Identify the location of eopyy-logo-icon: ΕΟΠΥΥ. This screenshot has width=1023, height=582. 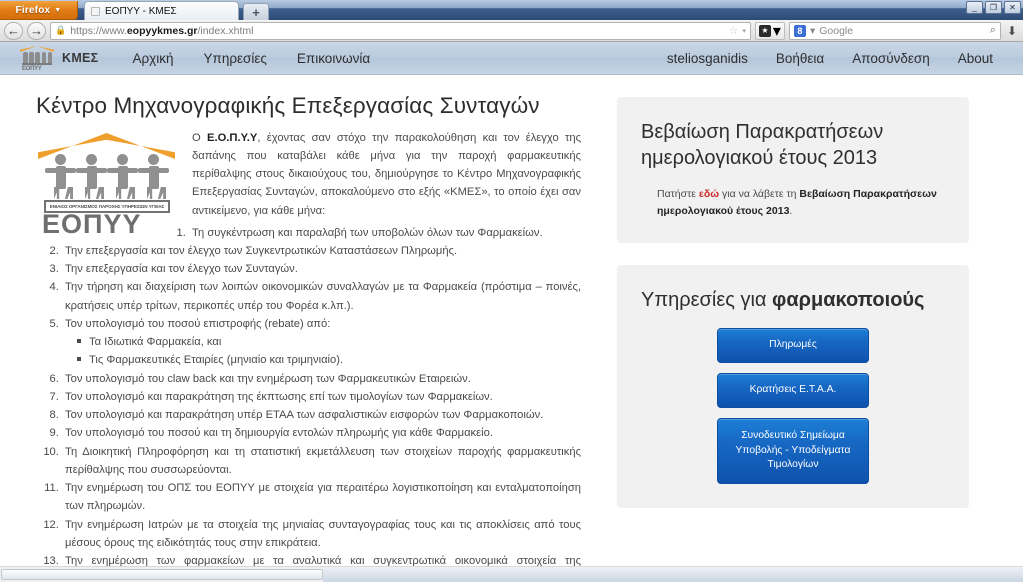
(37, 58).